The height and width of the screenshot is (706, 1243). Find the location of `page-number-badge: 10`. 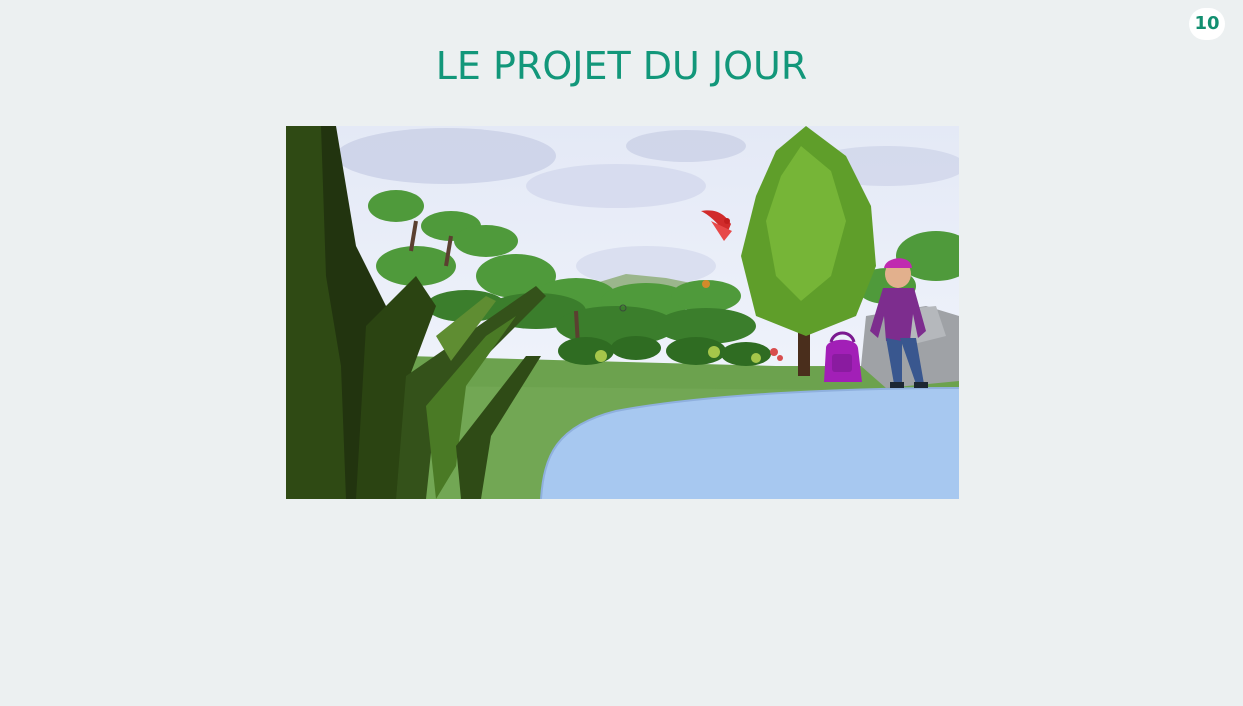

page-number-badge: 10 is located at coordinates (1207, 24).